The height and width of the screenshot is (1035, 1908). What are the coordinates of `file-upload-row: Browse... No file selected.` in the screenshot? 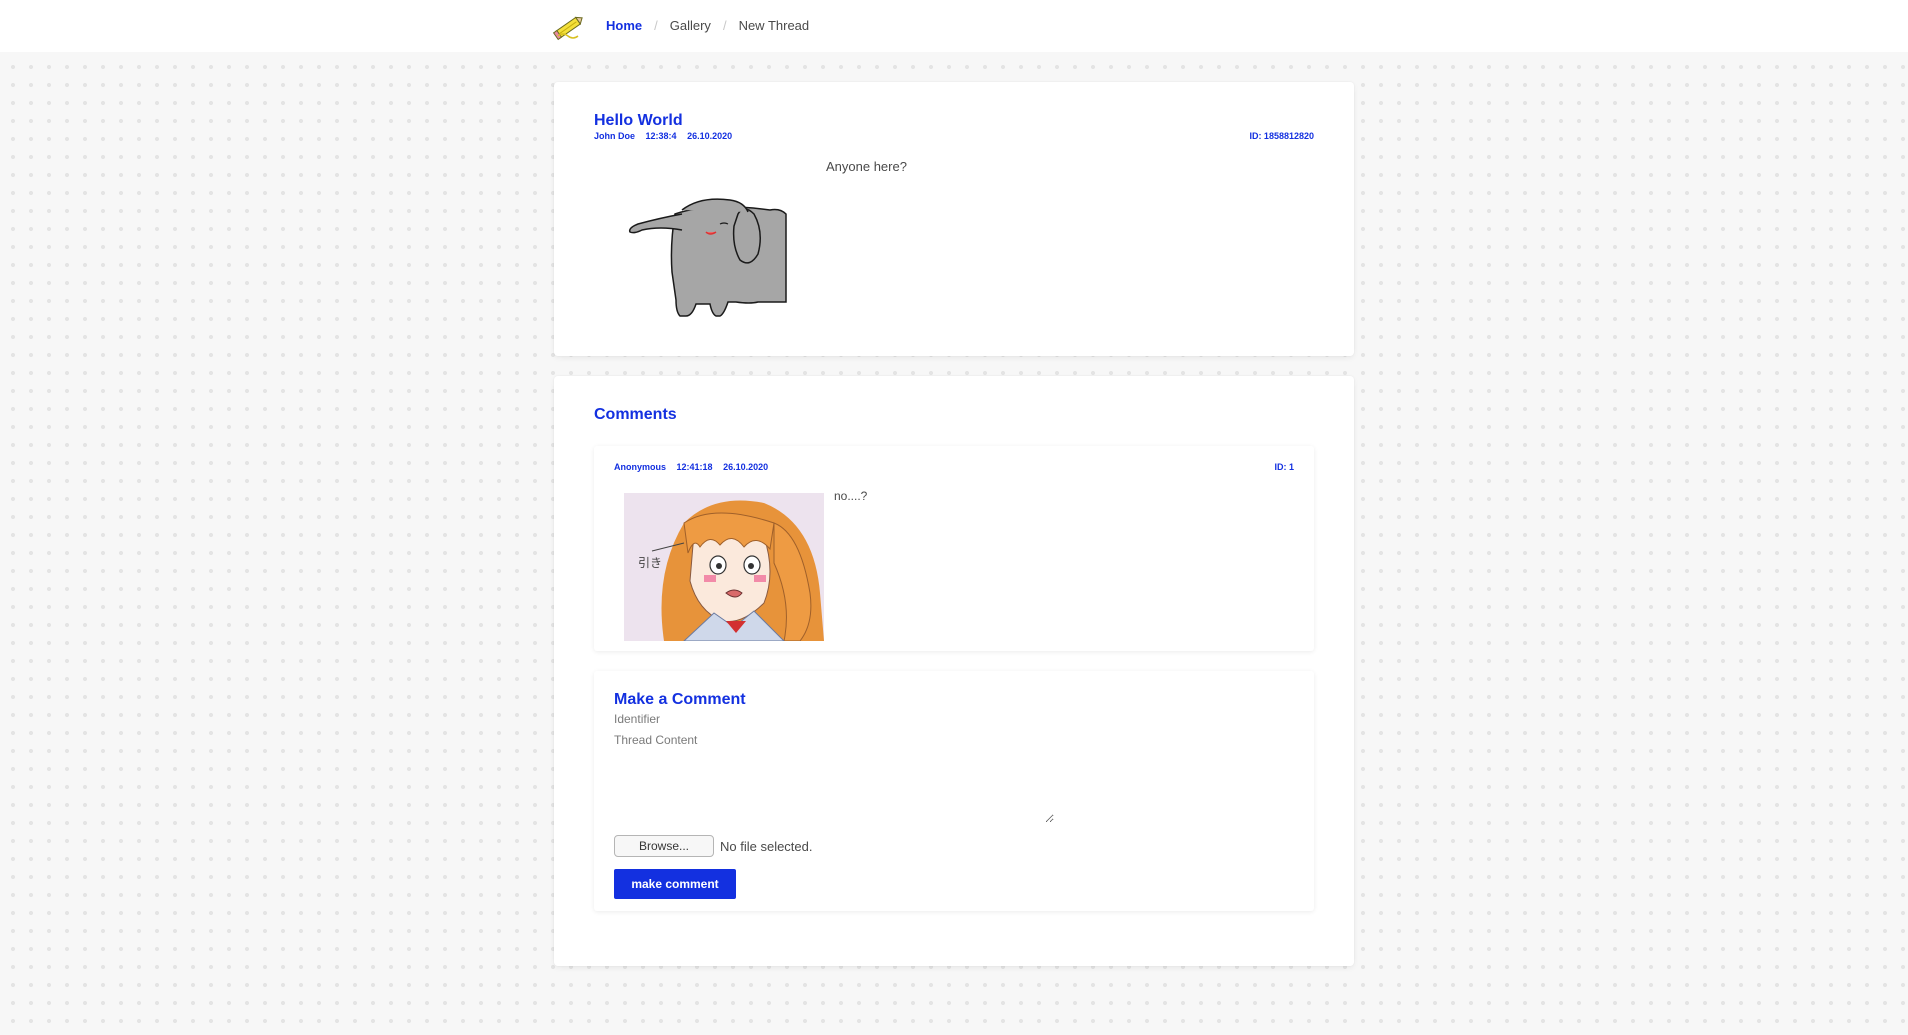 It's located at (713, 846).